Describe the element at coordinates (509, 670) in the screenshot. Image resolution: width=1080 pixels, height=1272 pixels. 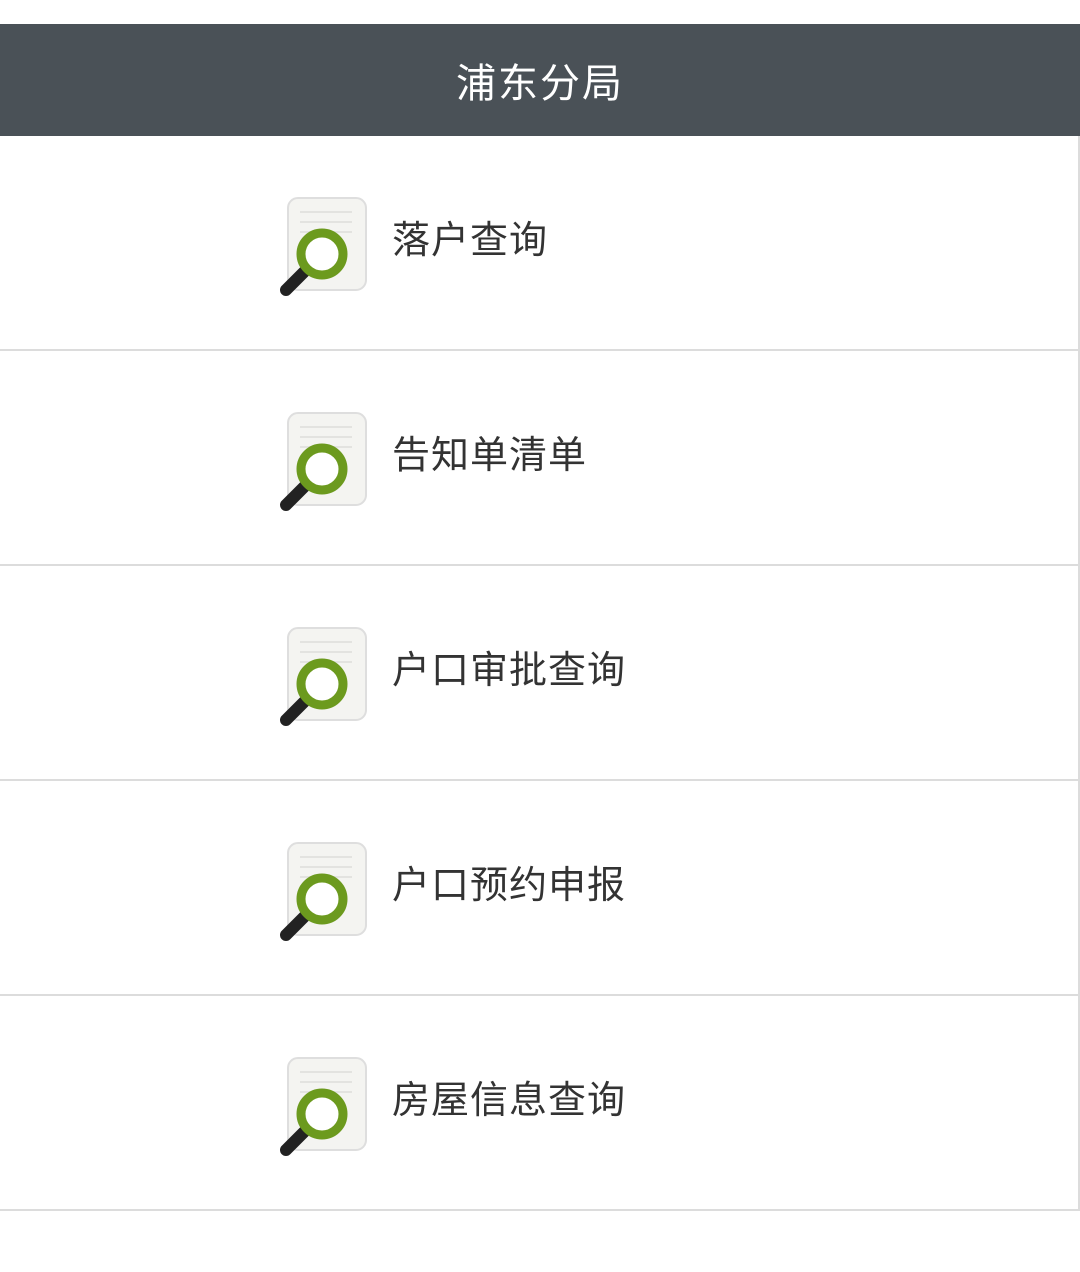
I see `menu-item-label: 户口审批查询` at that location.